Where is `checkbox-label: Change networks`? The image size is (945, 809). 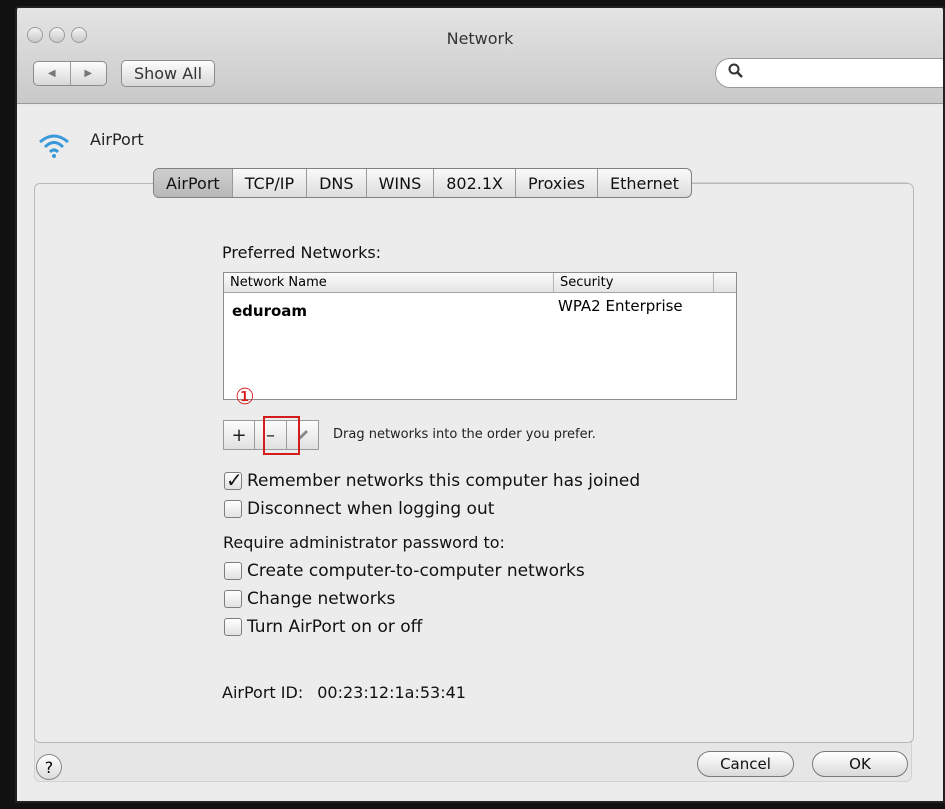
checkbox-label: Change networks is located at coordinates (321, 599).